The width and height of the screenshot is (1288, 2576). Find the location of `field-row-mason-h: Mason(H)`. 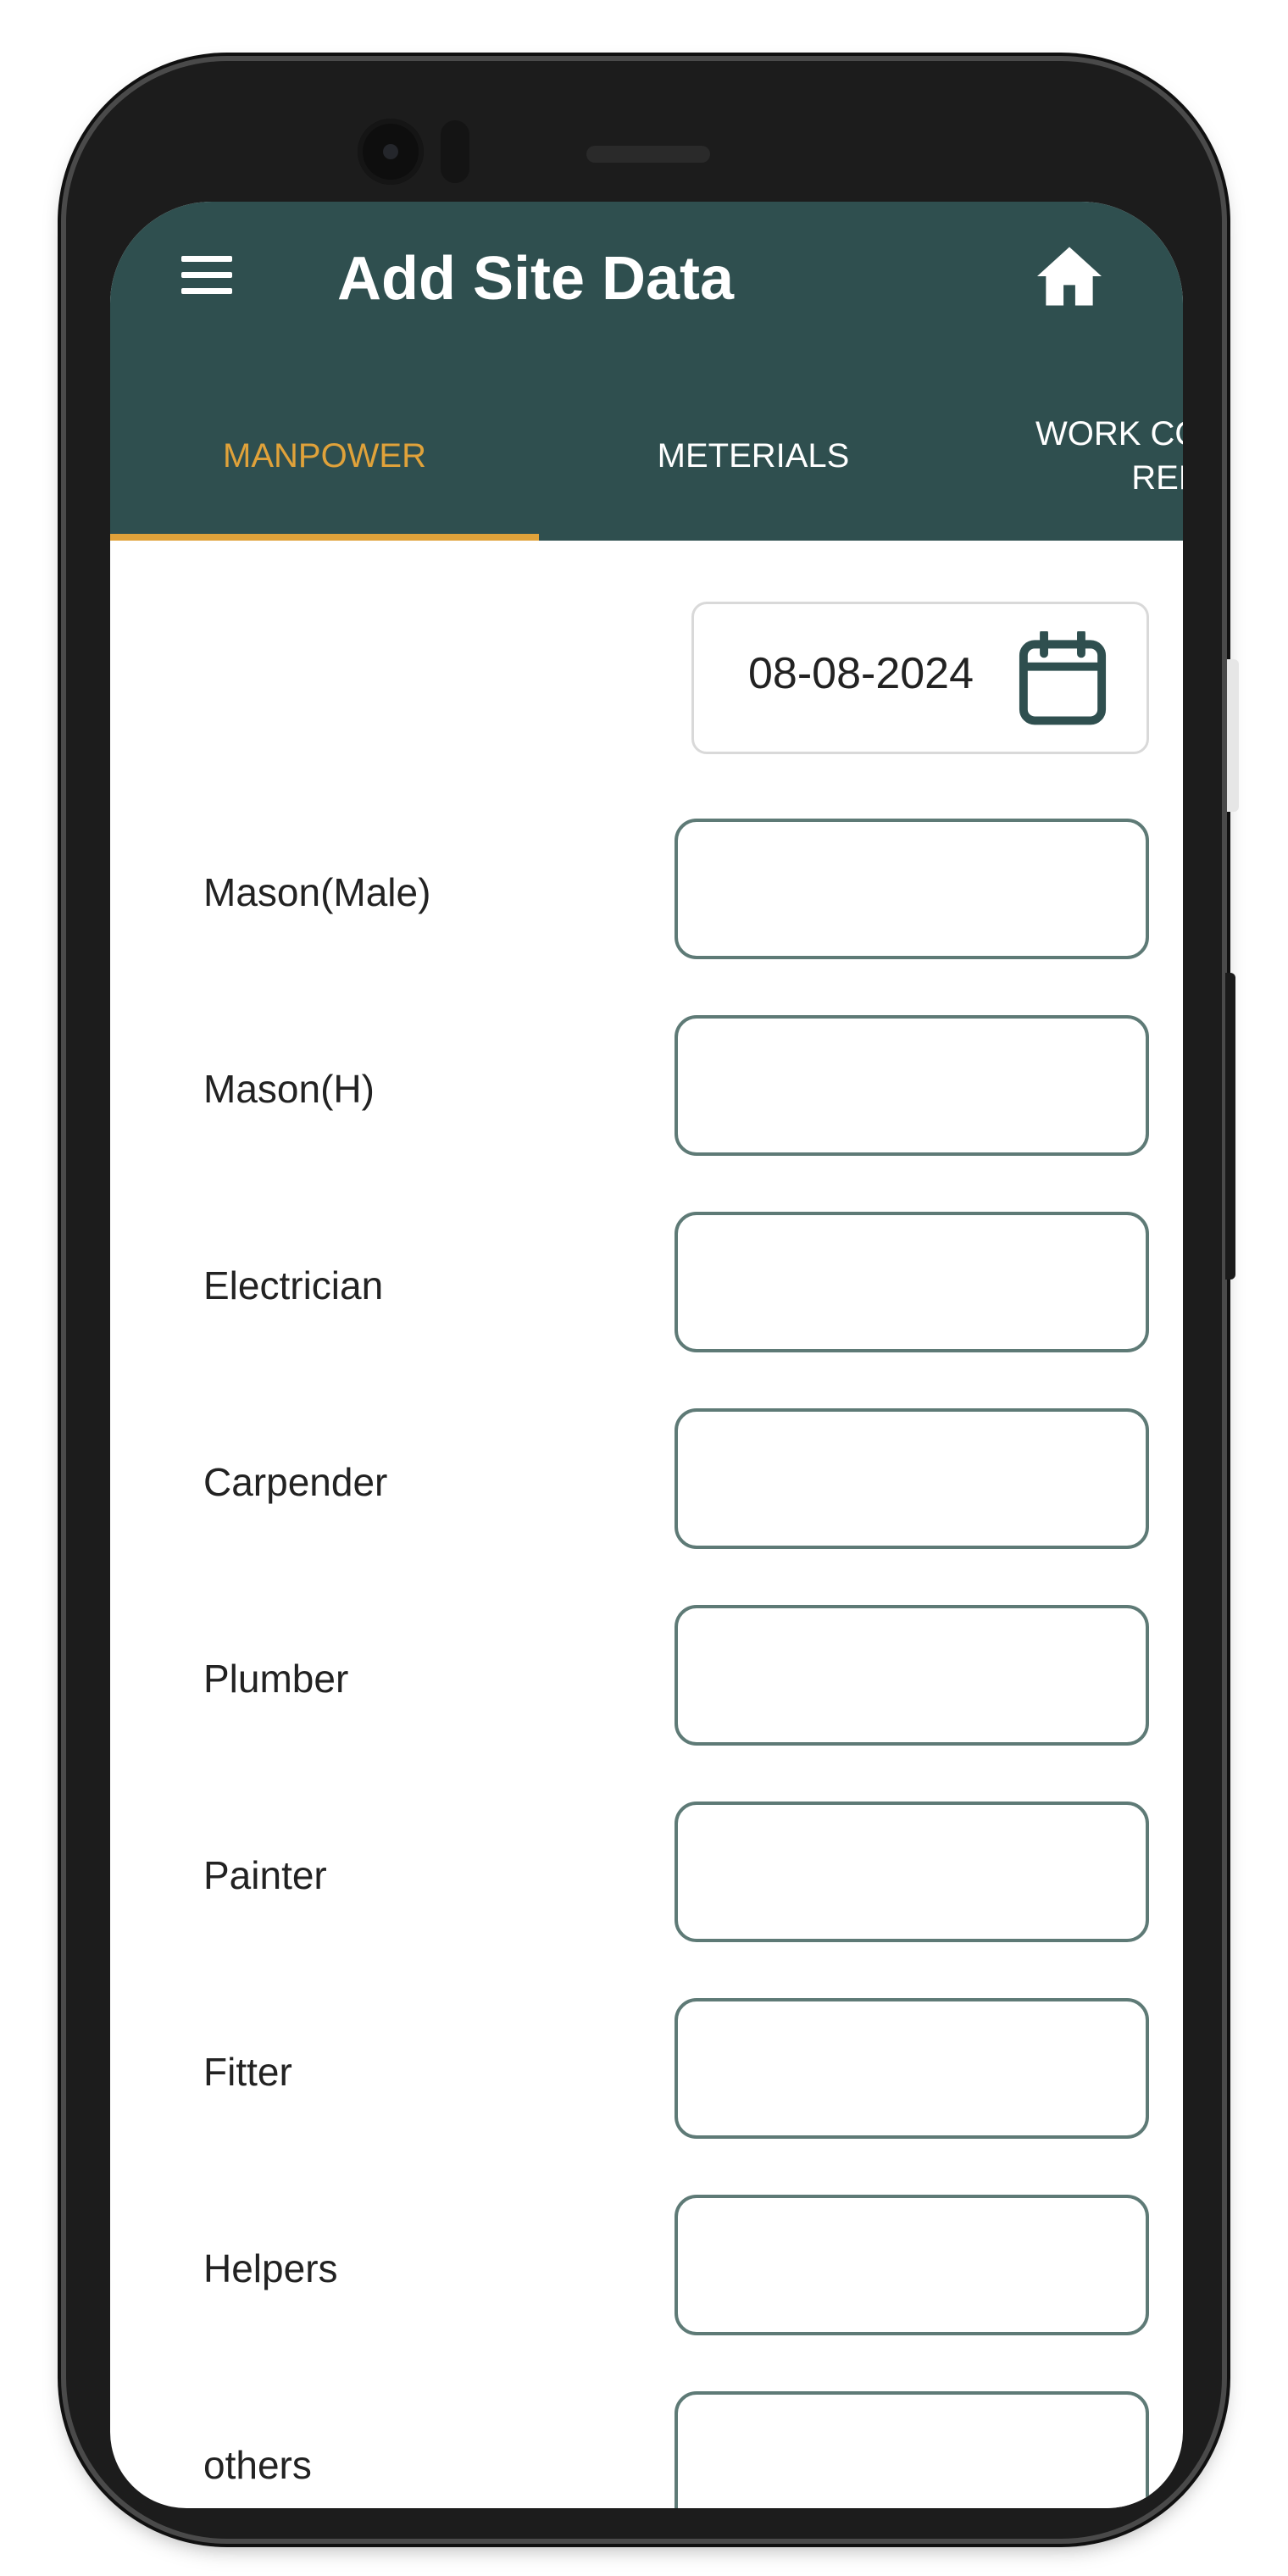

field-row-mason-h: Mason(H) is located at coordinates (646, 1086).